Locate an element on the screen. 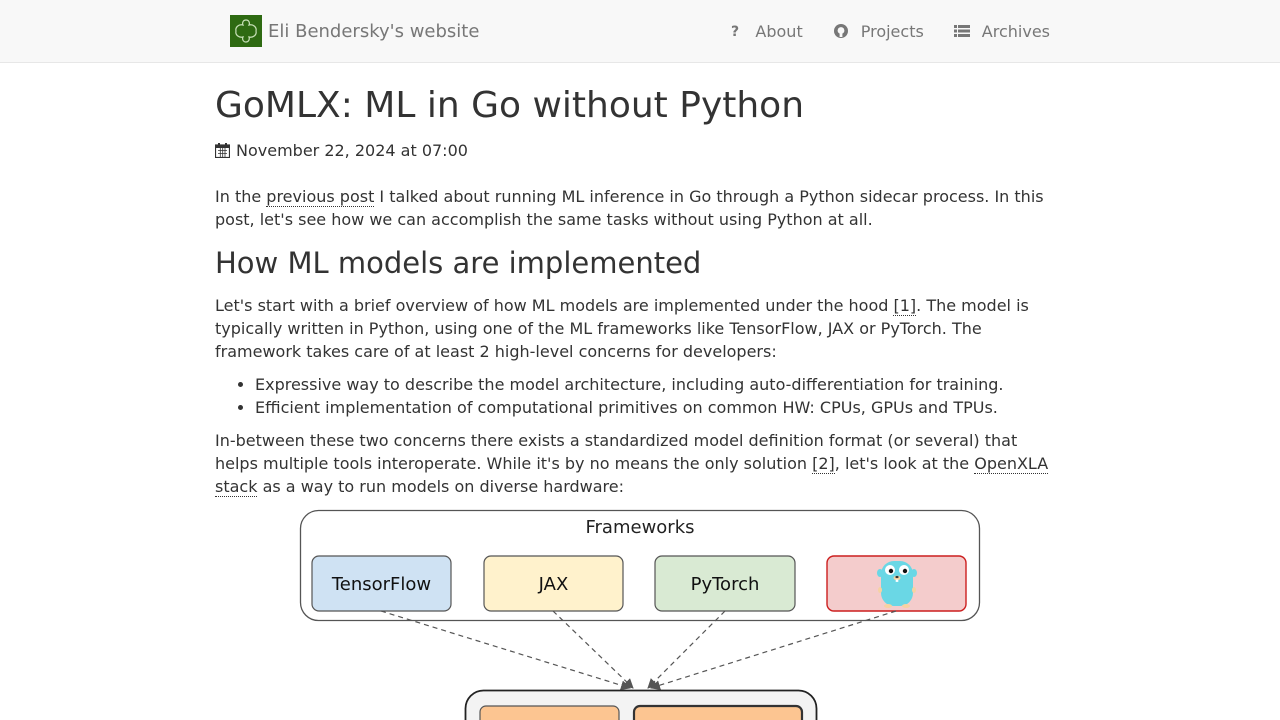 The image size is (1280, 720). frameworks-group-label: Frameworks is located at coordinates (639, 527).